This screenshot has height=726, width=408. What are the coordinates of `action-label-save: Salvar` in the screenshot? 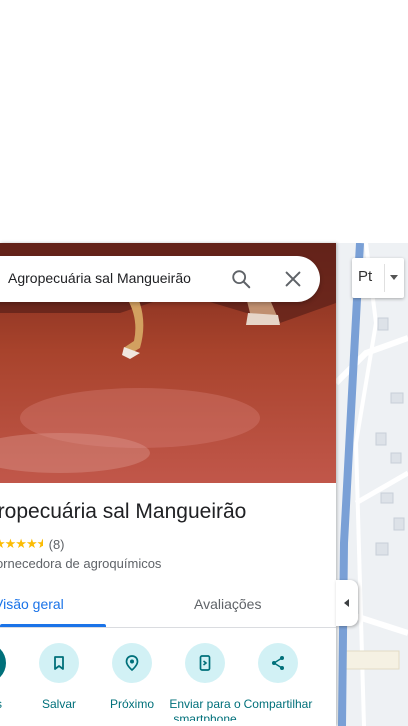 It's located at (58, 704).